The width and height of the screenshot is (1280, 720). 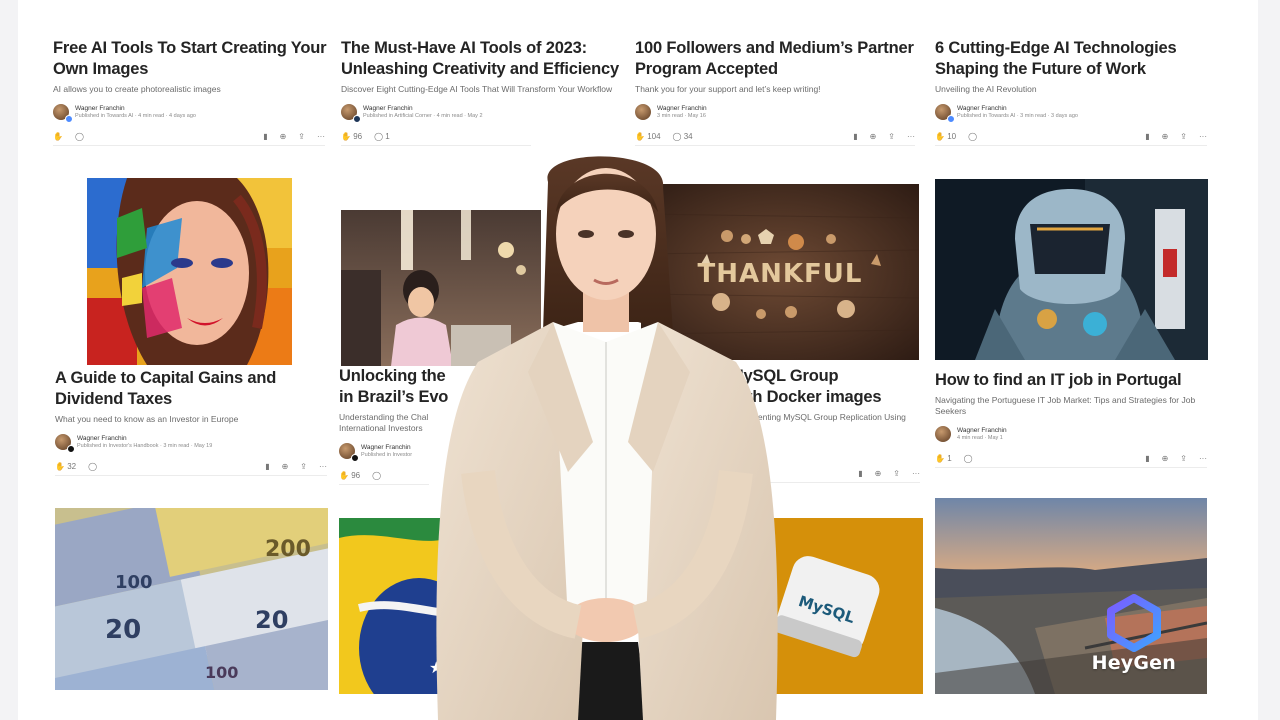 What do you see at coordinates (1071, 269) in the screenshot?
I see `article-image-robot` at bounding box center [1071, 269].